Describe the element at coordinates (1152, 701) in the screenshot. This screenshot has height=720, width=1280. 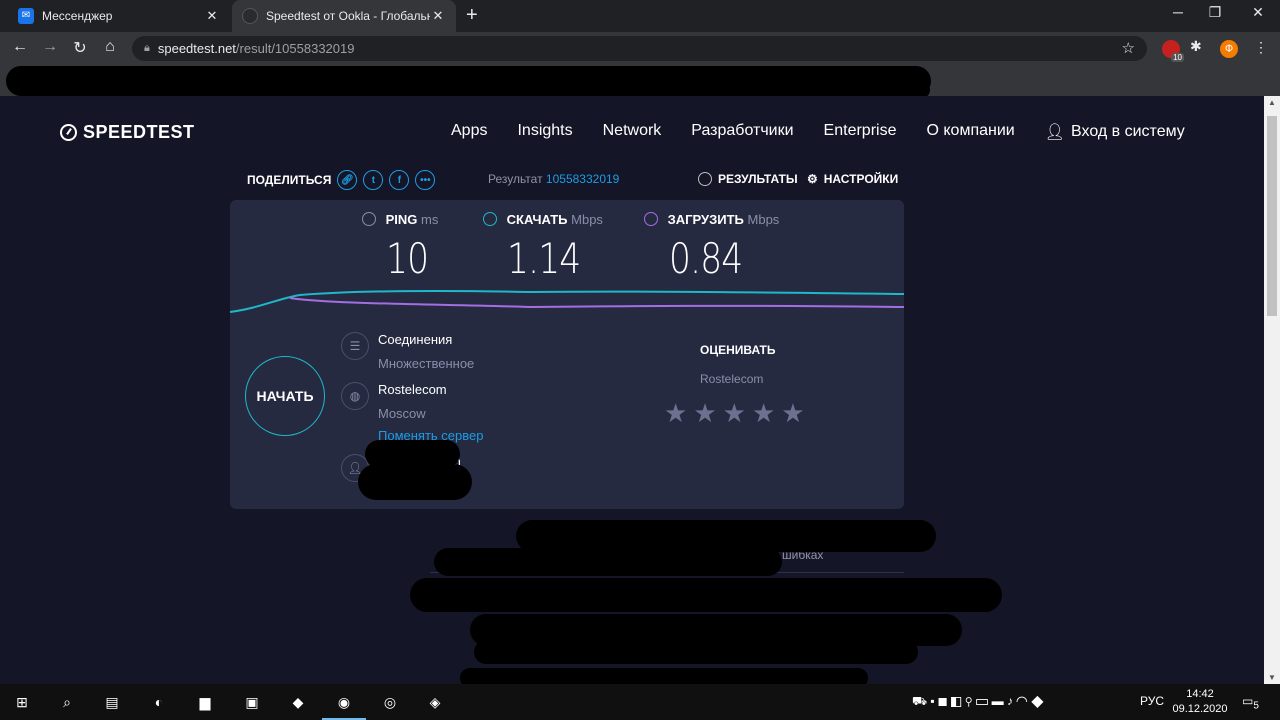
I see `language-indicator: РУС` at that location.